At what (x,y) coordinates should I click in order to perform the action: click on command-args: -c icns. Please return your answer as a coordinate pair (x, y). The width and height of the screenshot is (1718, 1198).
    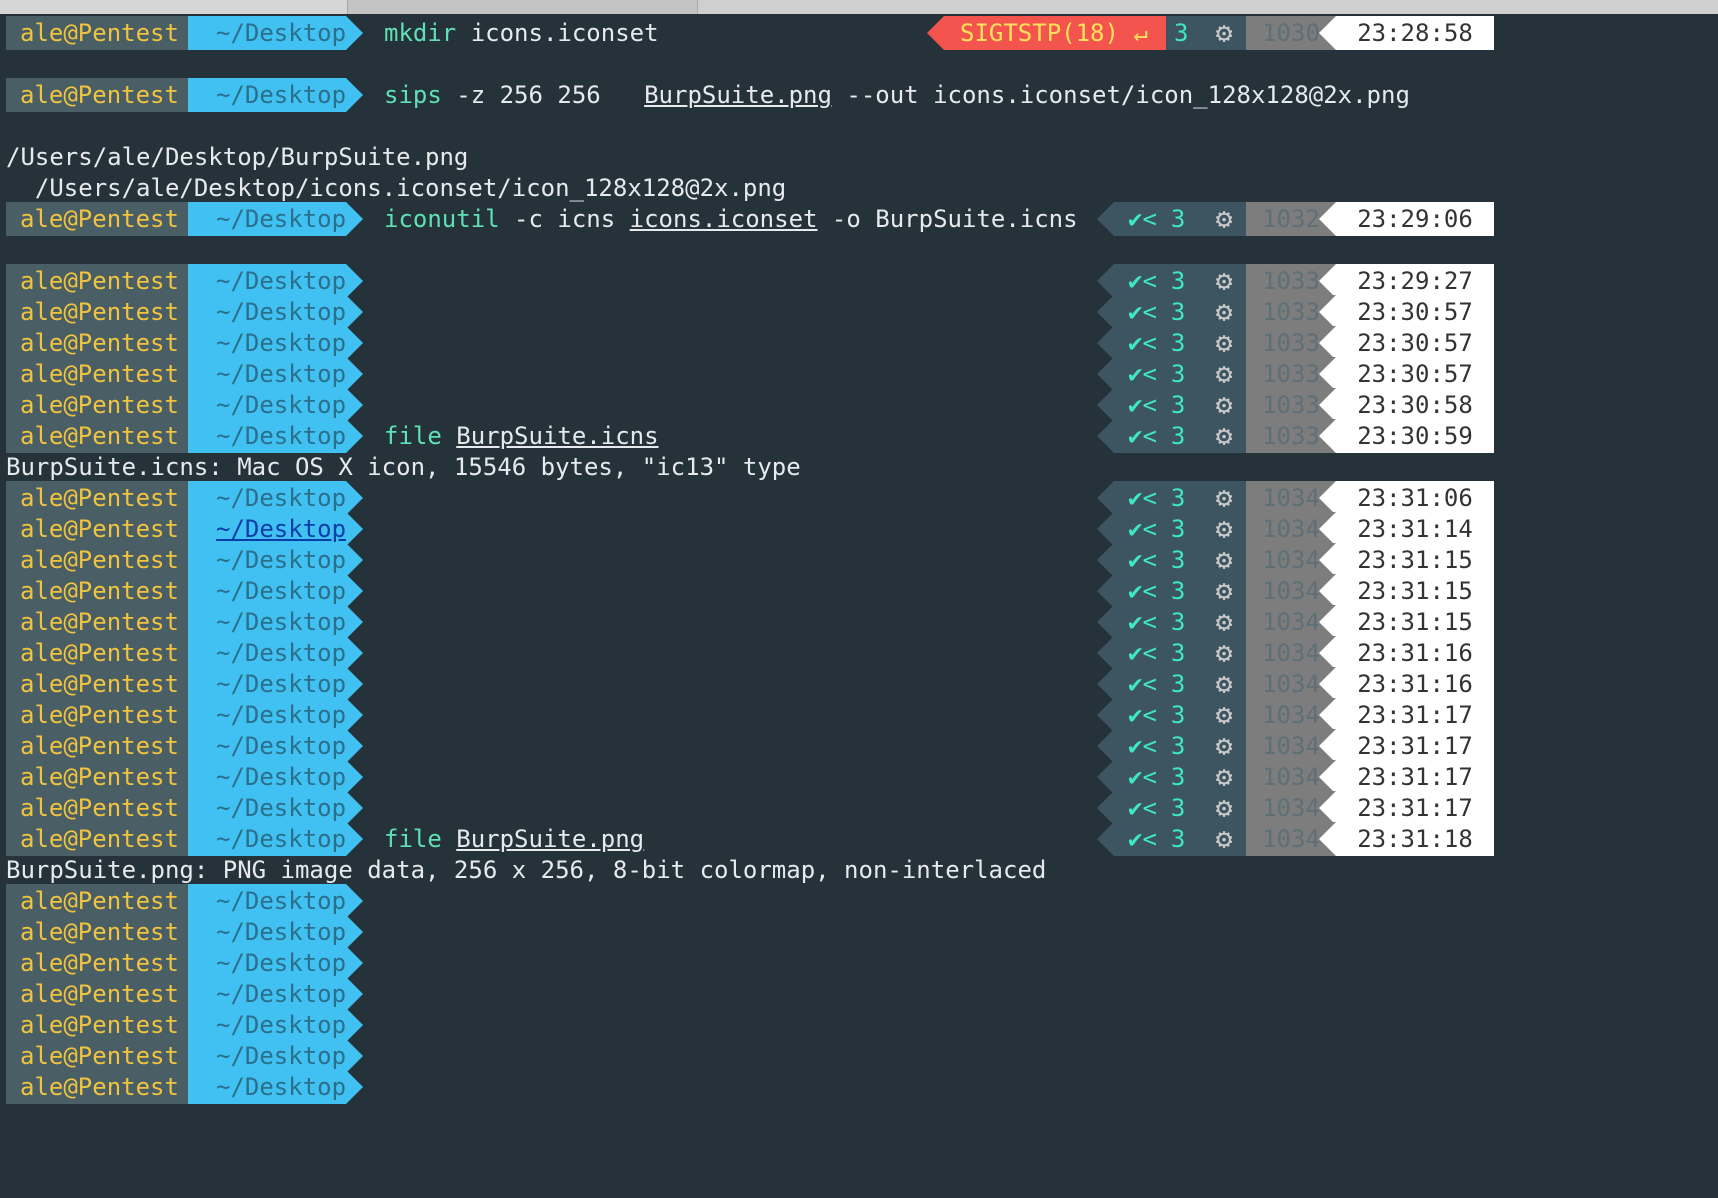
    Looking at the image, I should click on (564, 219).